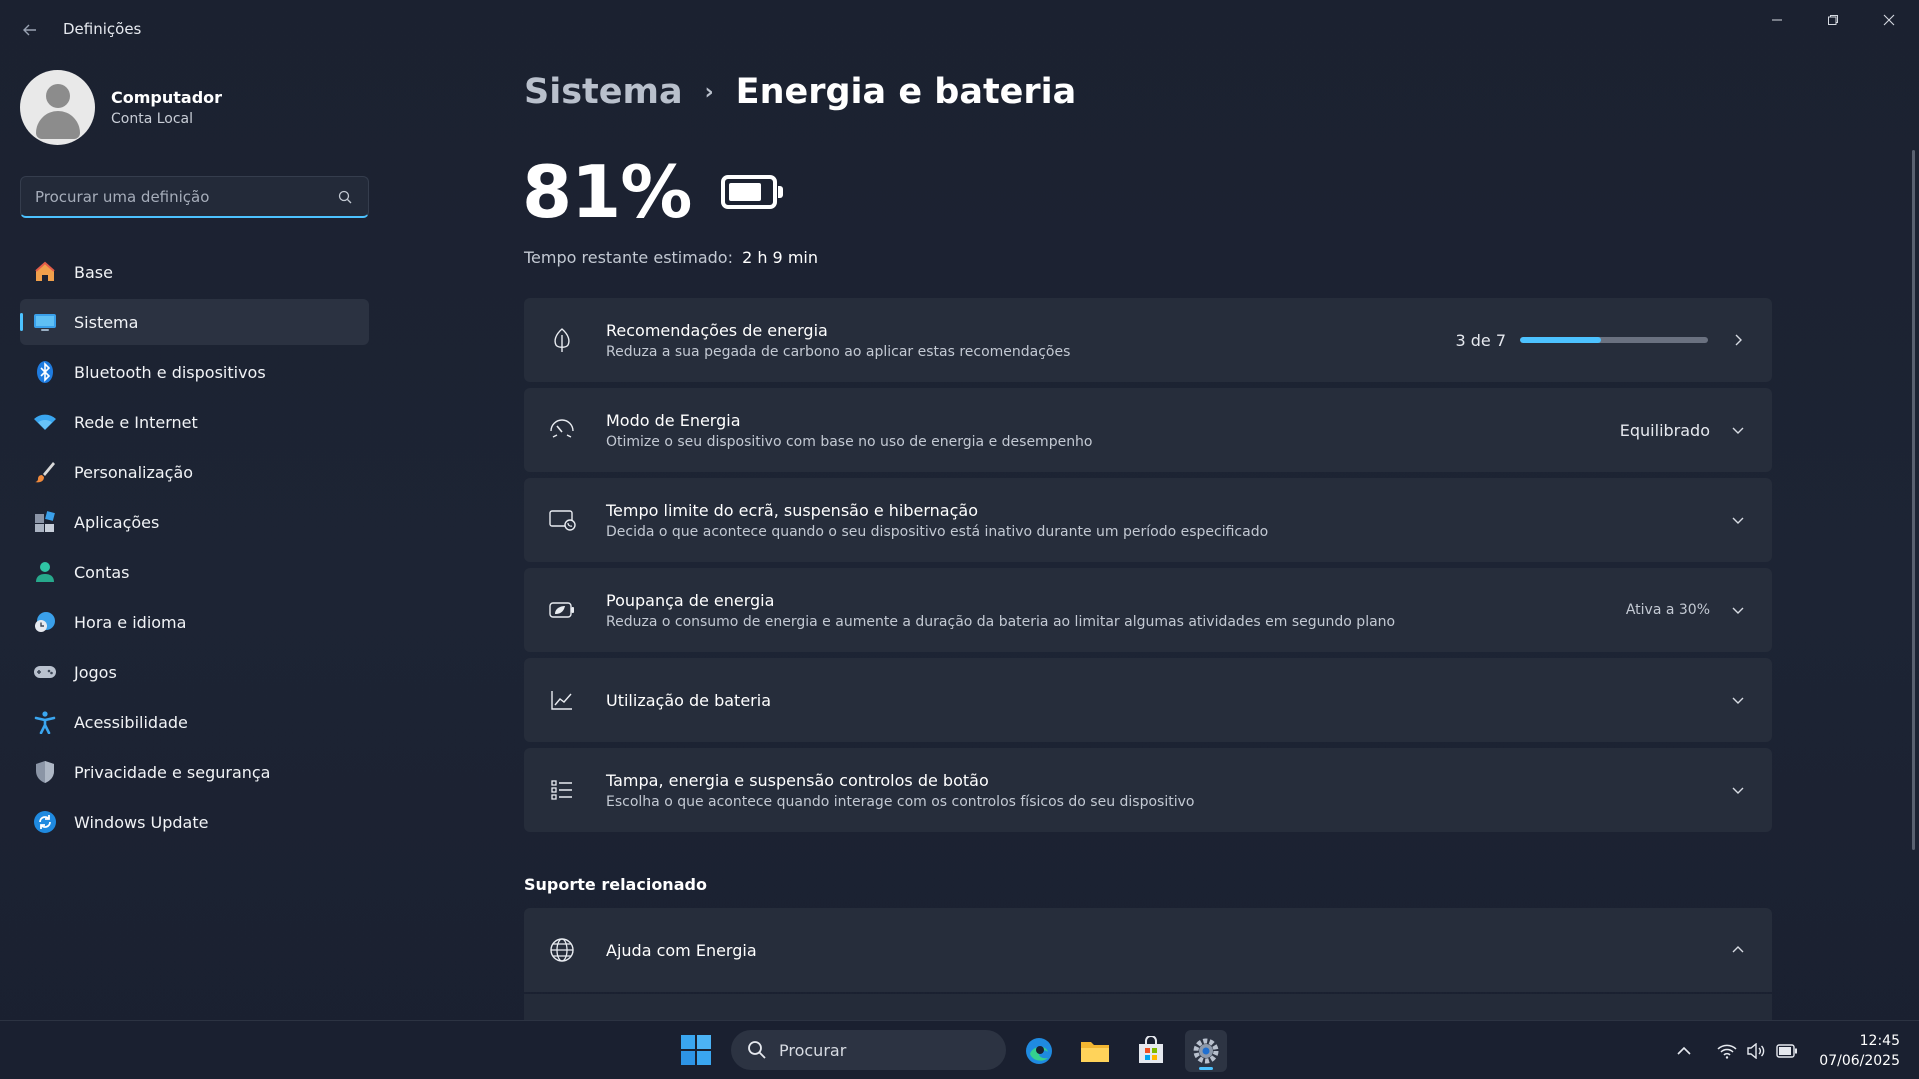  I want to click on taskbar-edge, so click(1039, 1051).